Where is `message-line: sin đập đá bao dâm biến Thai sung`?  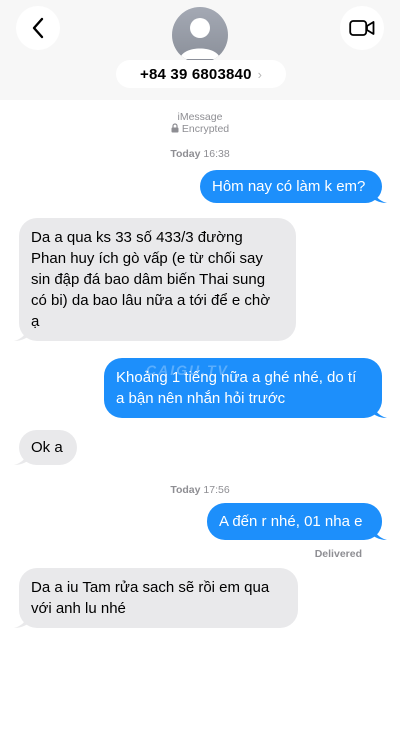 message-line: sin đập đá bao dâm biến Thai sung is located at coordinates (148, 279).